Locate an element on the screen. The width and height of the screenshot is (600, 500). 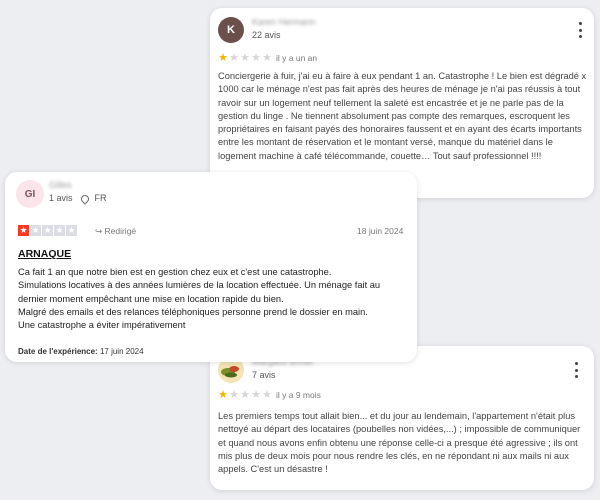
experience-date-label: Date de l'expérience: is located at coordinates (58, 351).